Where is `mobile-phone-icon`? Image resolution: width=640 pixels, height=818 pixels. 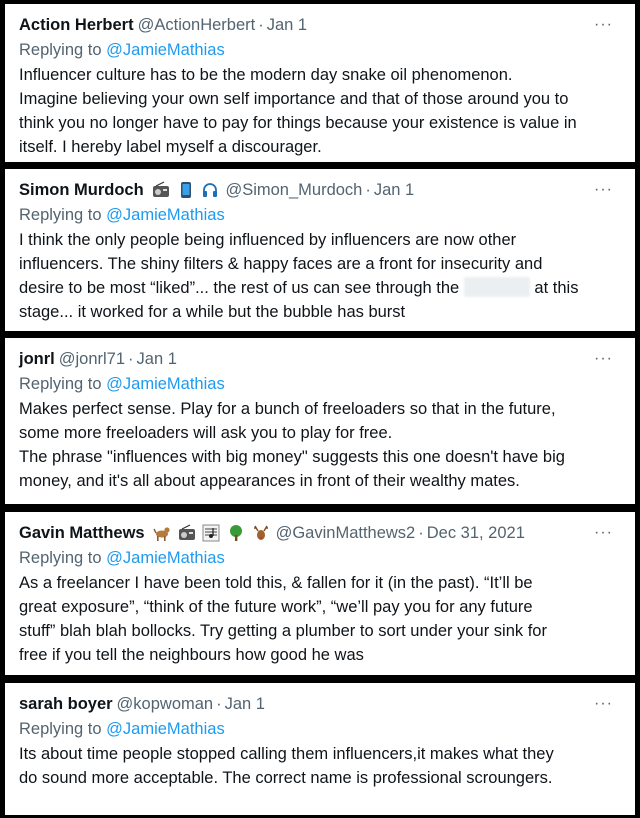
mobile-phone-icon is located at coordinates (185, 189).